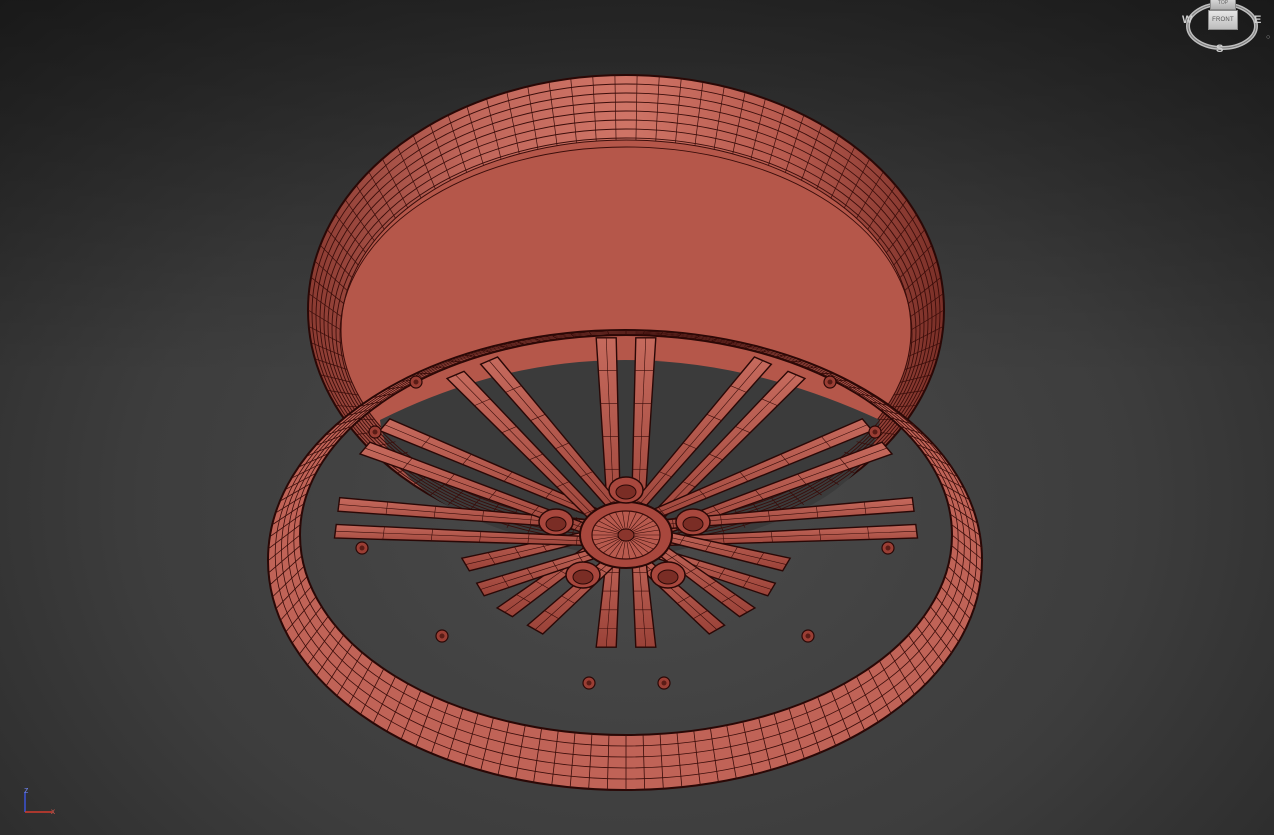  I want to click on viewcube-top-face: TOP, so click(1223, 5).